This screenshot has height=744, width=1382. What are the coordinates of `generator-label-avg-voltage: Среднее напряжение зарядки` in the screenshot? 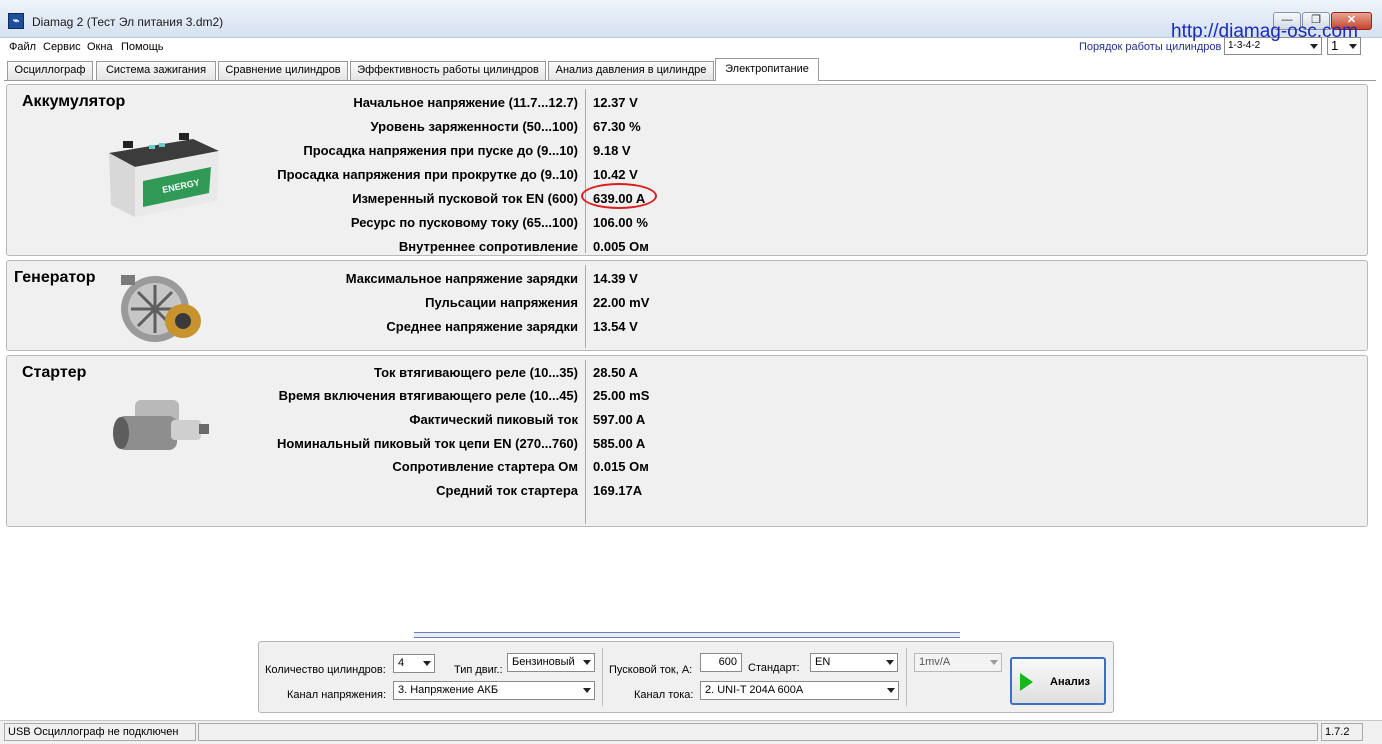 It's located at (482, 326).